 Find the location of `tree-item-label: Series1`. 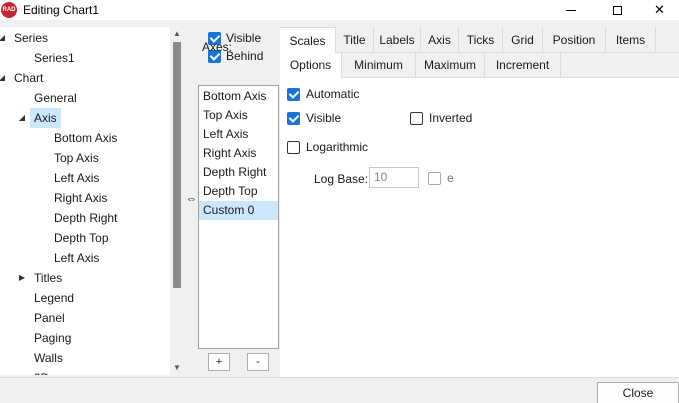

tree-item-label: Series1 is located at coordinates (54, 58).